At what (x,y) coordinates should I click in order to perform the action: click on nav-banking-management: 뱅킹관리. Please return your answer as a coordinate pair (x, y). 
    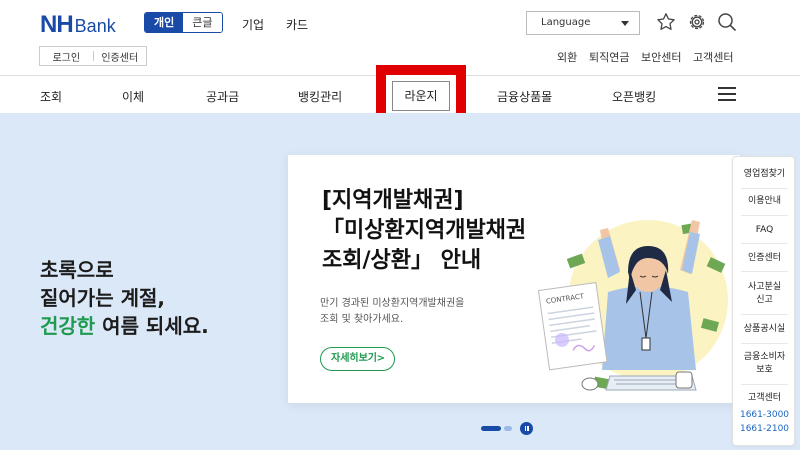
    Looking at the image, I should click on (320, 96).